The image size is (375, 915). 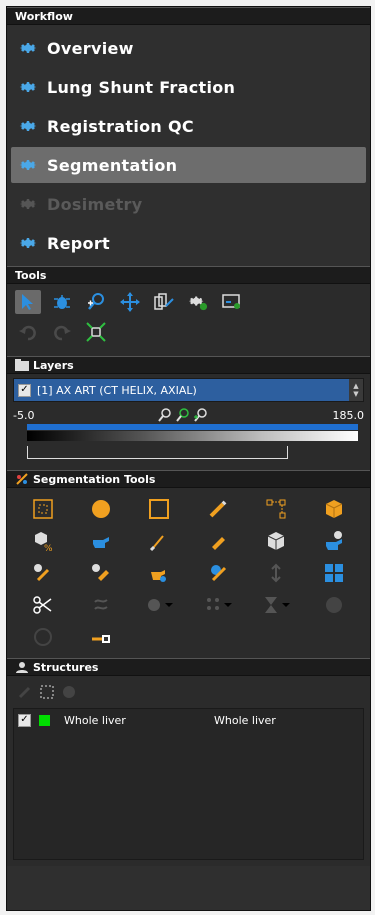 I want to click on zoom-plus-icon, so click(x=96, y=301).